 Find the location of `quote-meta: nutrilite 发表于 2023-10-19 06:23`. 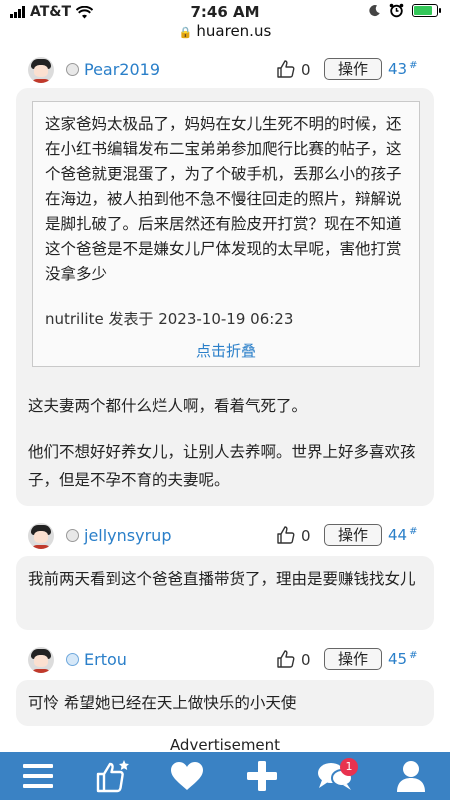

quote-meta: nutrilite 发表于 2023-10-19 06:23 is located at coordinates (169, 319).